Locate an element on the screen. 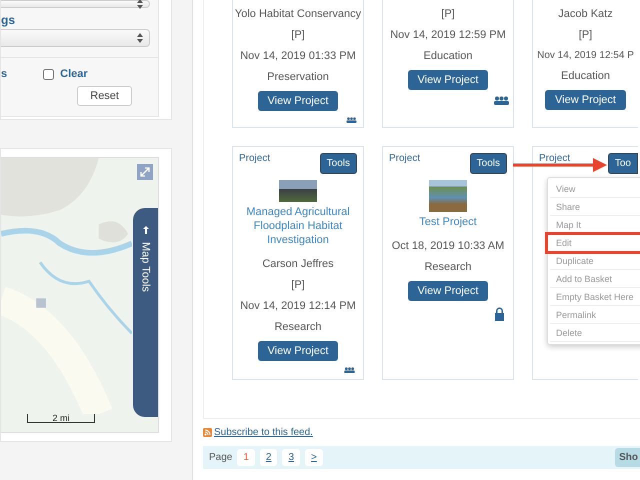 The image size is (640, 480). page-label: Page is located at coordinates (220, 457).